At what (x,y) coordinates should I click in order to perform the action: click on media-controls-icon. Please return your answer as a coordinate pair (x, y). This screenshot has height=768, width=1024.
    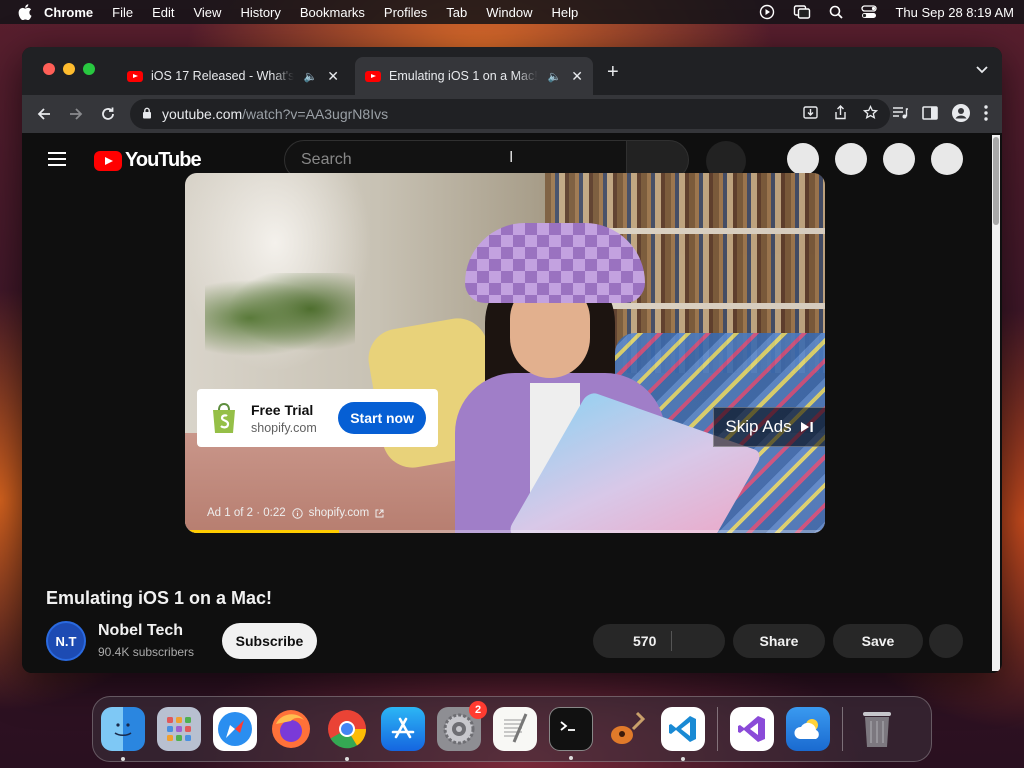
    Looking at the image, I should click on (900, 115).